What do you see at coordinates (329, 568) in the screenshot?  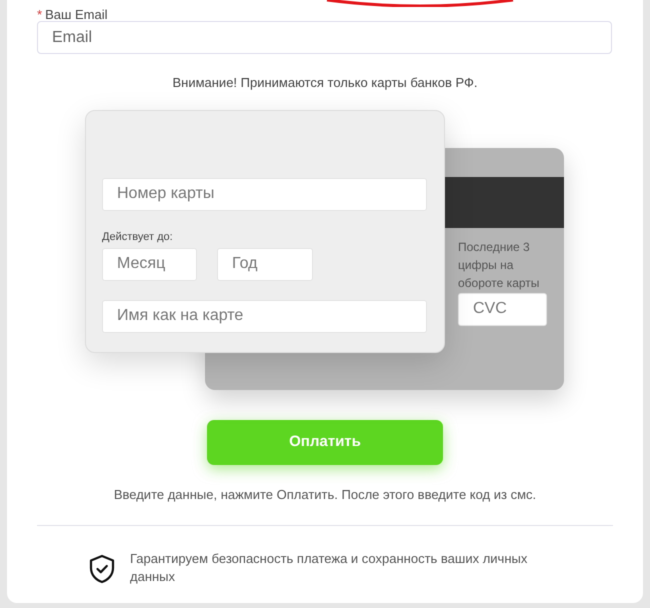 I see `security-note: Гарантируем безопасность платежа и сохранность ваших личных данных` at bounding box center [329, 568].